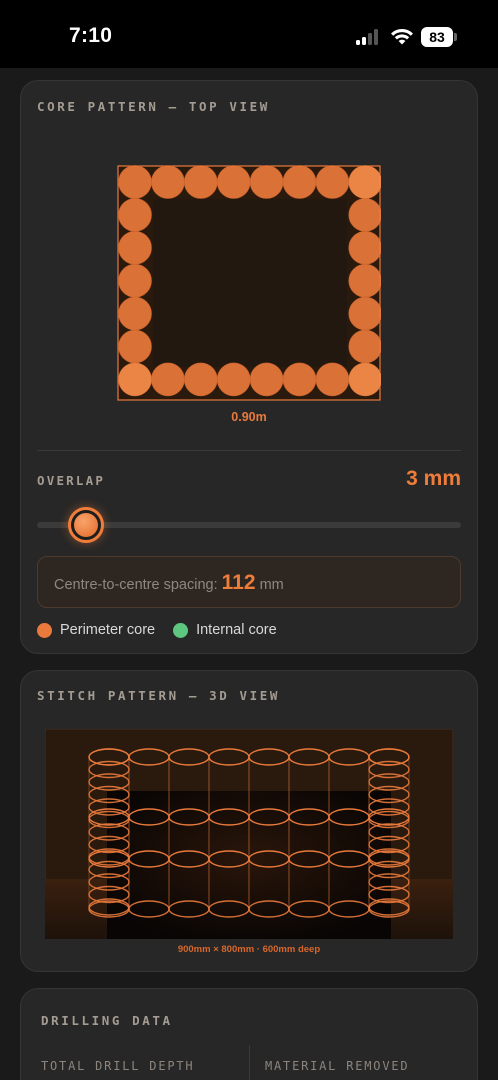  I want to click on spacing-label: Centre-to-centre spacing:, so click(136, 585).